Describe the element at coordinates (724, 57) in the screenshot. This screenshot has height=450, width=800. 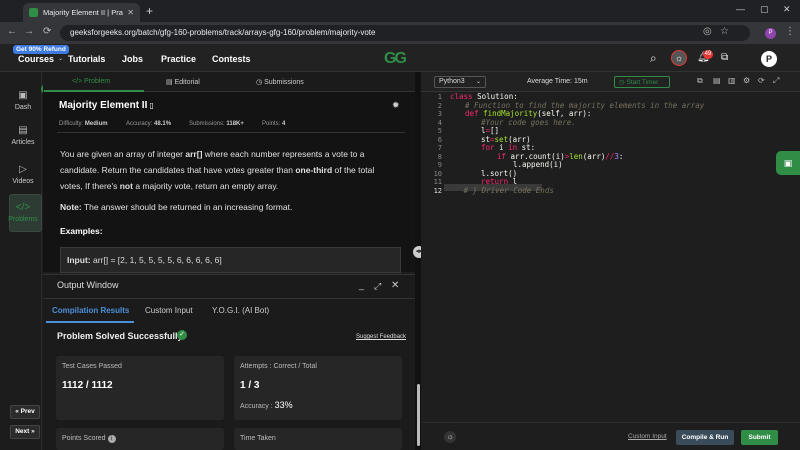
I see `translate-icon: ⧉` at that location.